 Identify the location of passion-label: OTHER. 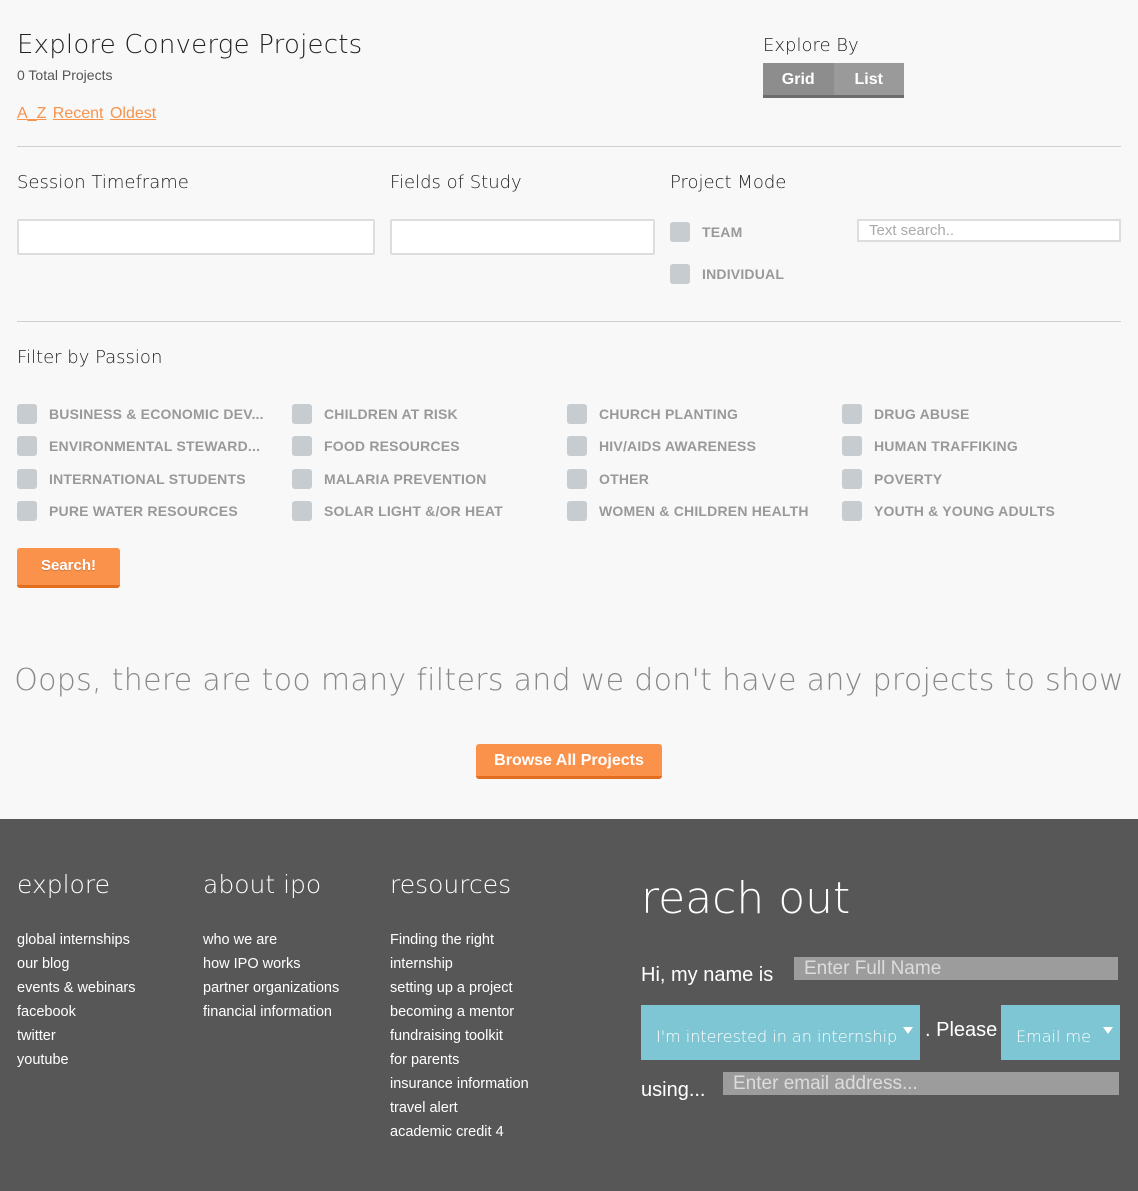
(624, 479).